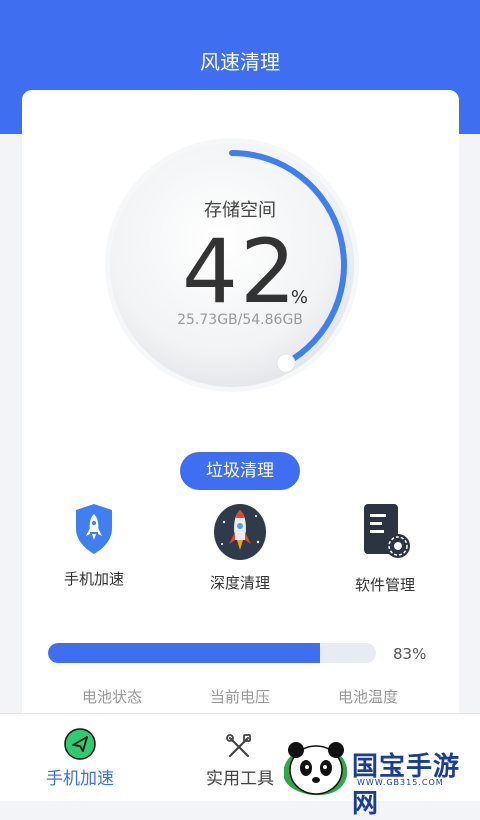 The height and width of the screenshot is (820, 480). Describe the element at coordinates (400, 782) in the screenshot. I see `watermark-url: WWW.GB315.COM` at that location.